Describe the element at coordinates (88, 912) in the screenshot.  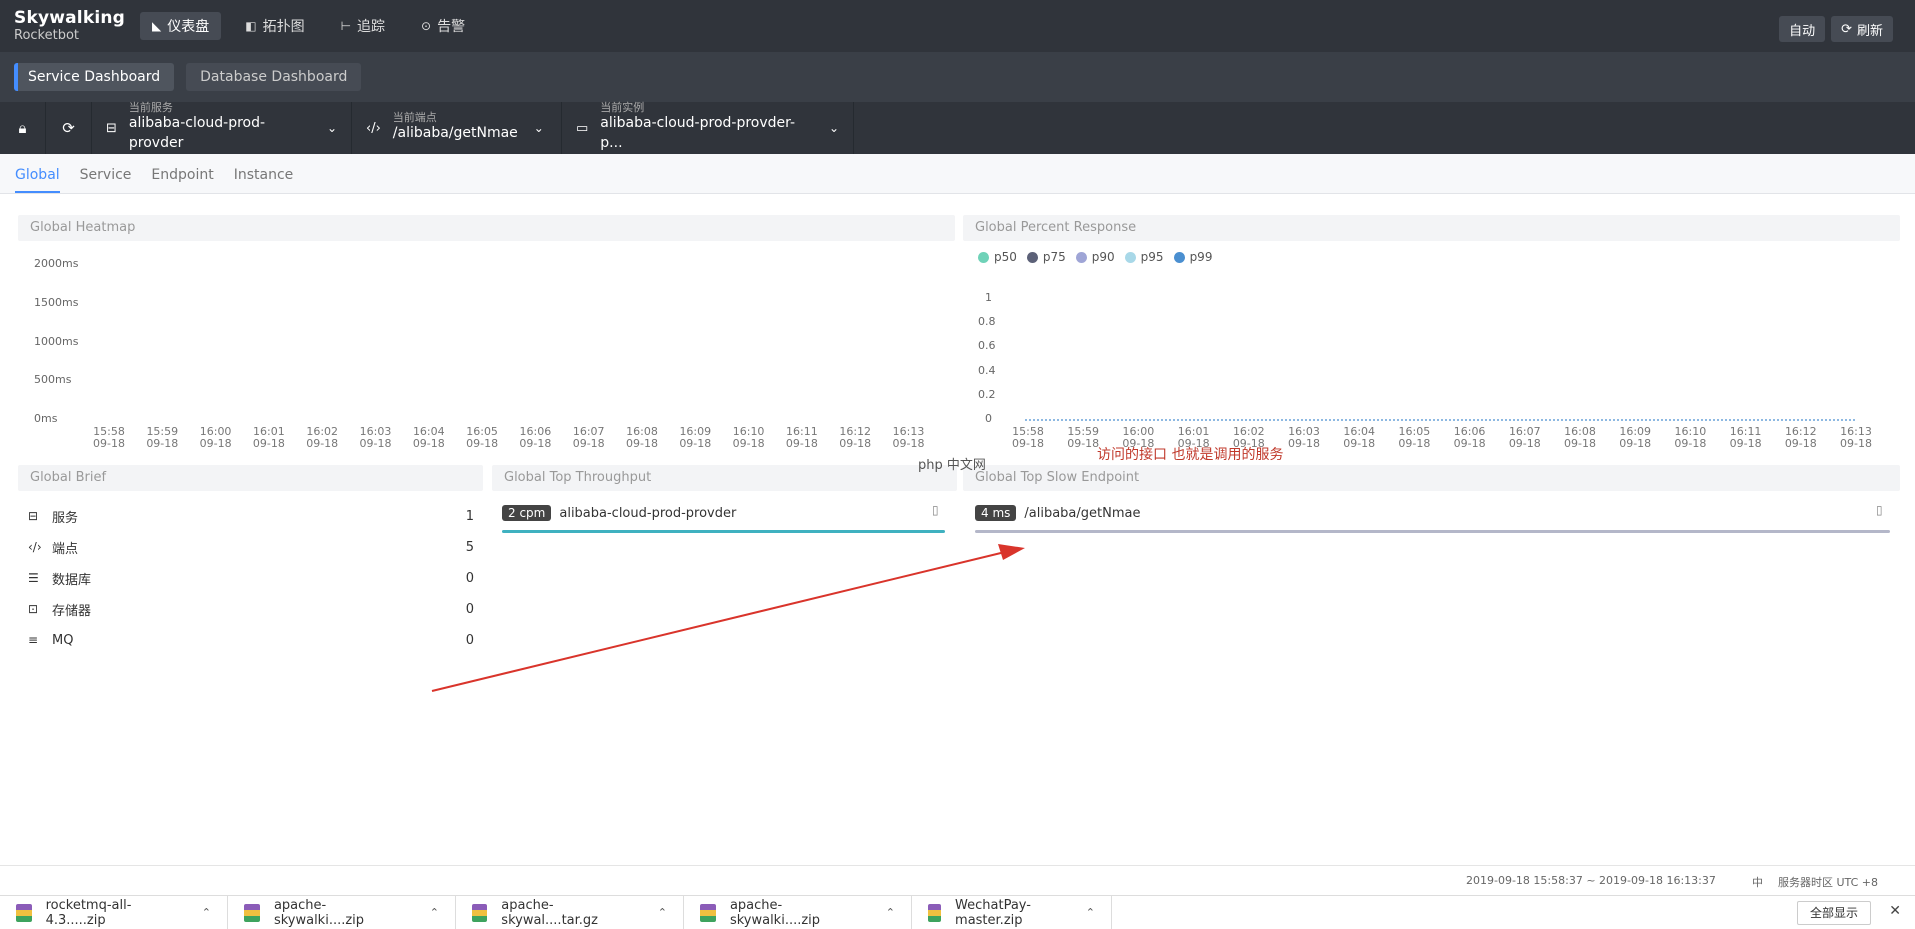
I see `download-filename: rocketmq-all-4.3.....zip` at that location.